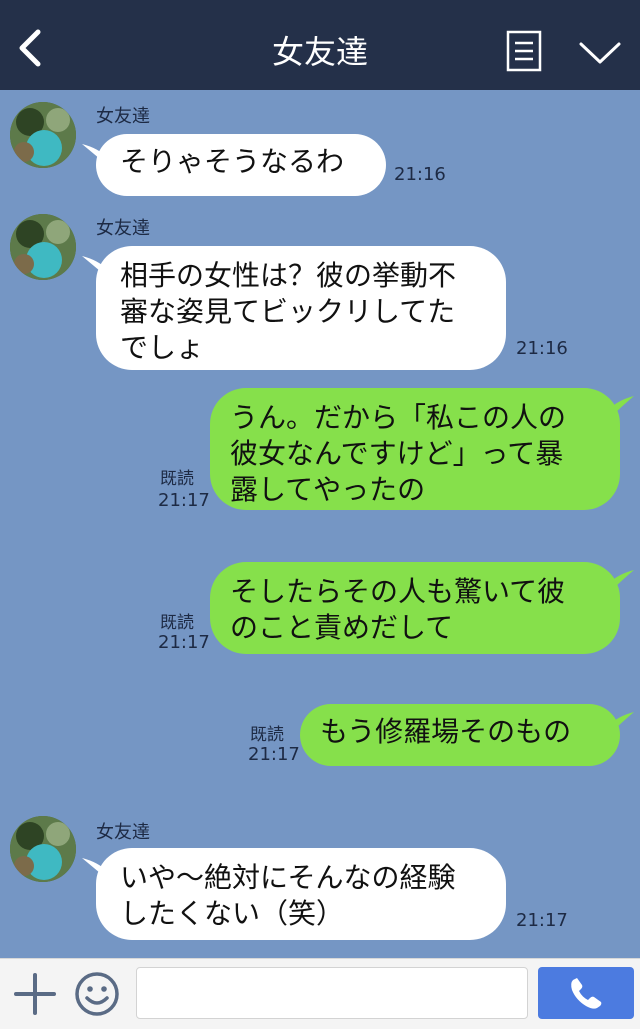  I want to click on message-bubble-outgoing: そしたらその人も驚いて彼 のこと責めだして, so click(415, 608).